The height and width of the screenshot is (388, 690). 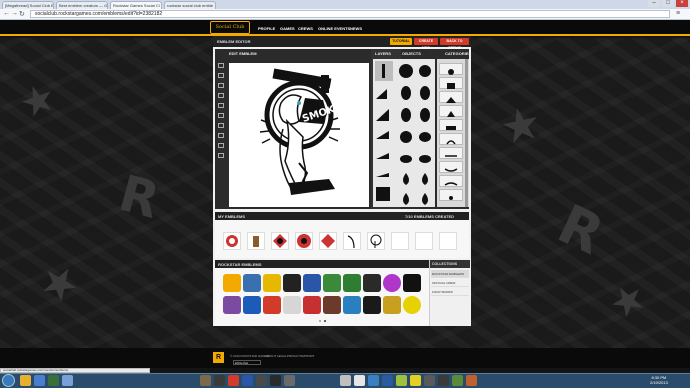 I want to click on rotate-icon, so click(x=221, y=95).